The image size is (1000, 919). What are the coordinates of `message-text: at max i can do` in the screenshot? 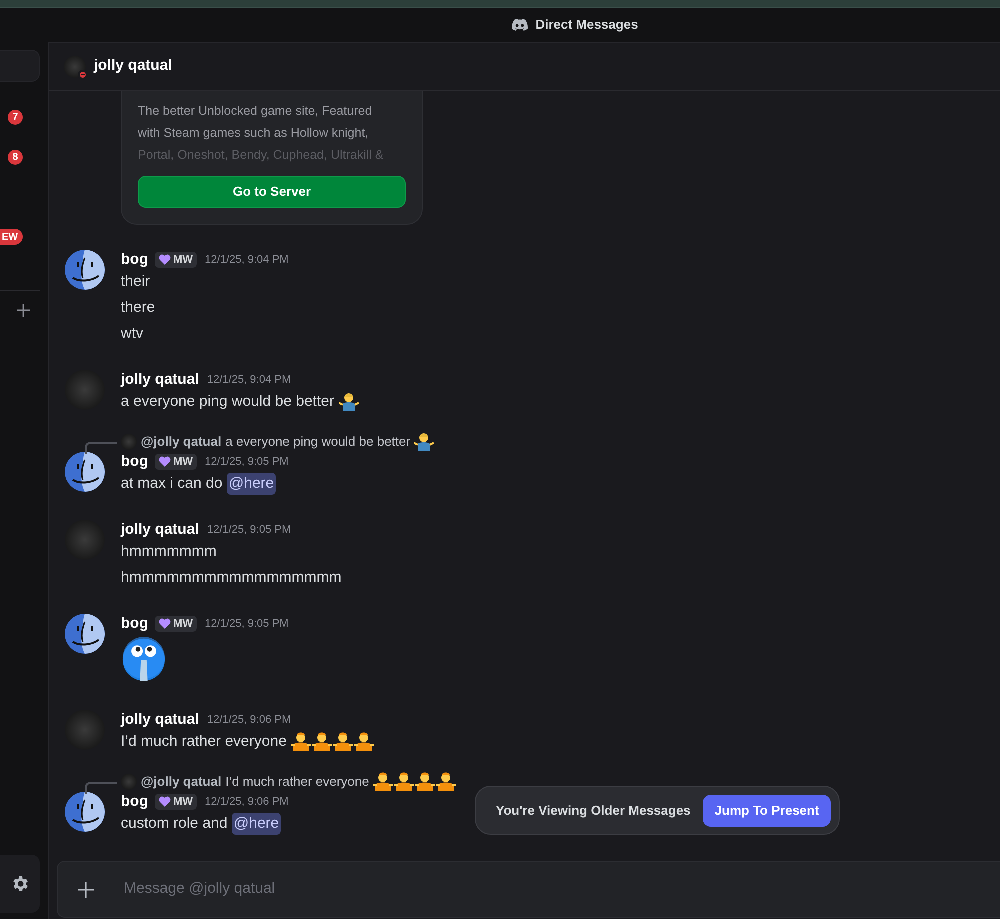 It's located at (172, 484).